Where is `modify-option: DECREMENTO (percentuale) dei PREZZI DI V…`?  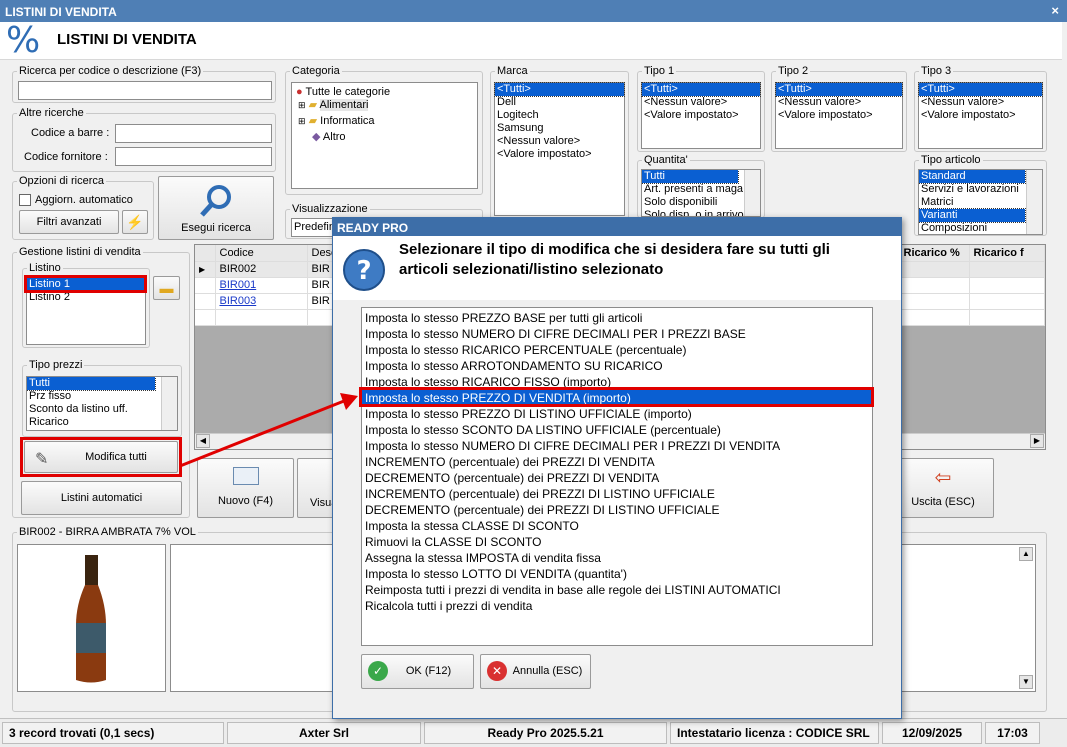
modify-option: DECREMENTO (percentuale) dei PREZZI DI V… is located at coordinates (617, 478).